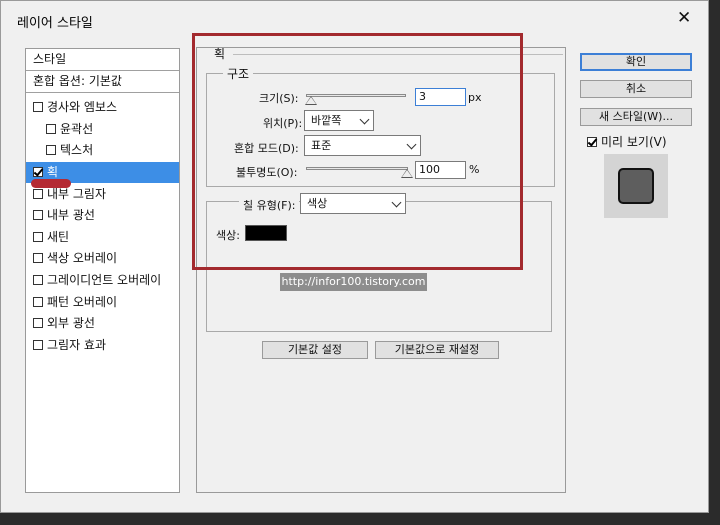 The image size is (720, 525). What do you see at coordinates (315, 350) in the screenshot?
I see `make-default-button: 기본값 설정` at bounding box center [315, 350].